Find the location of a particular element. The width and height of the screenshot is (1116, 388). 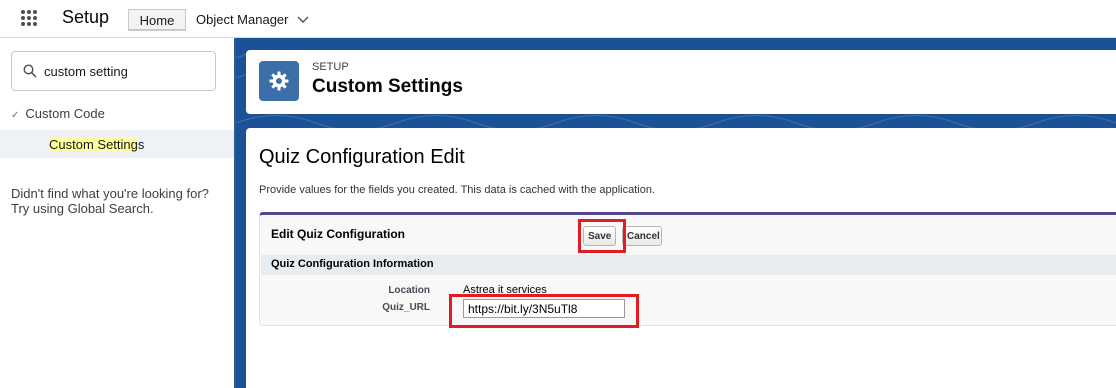

tree-item-custom-settings: Custom Settings is located at coordinates (117, 144).